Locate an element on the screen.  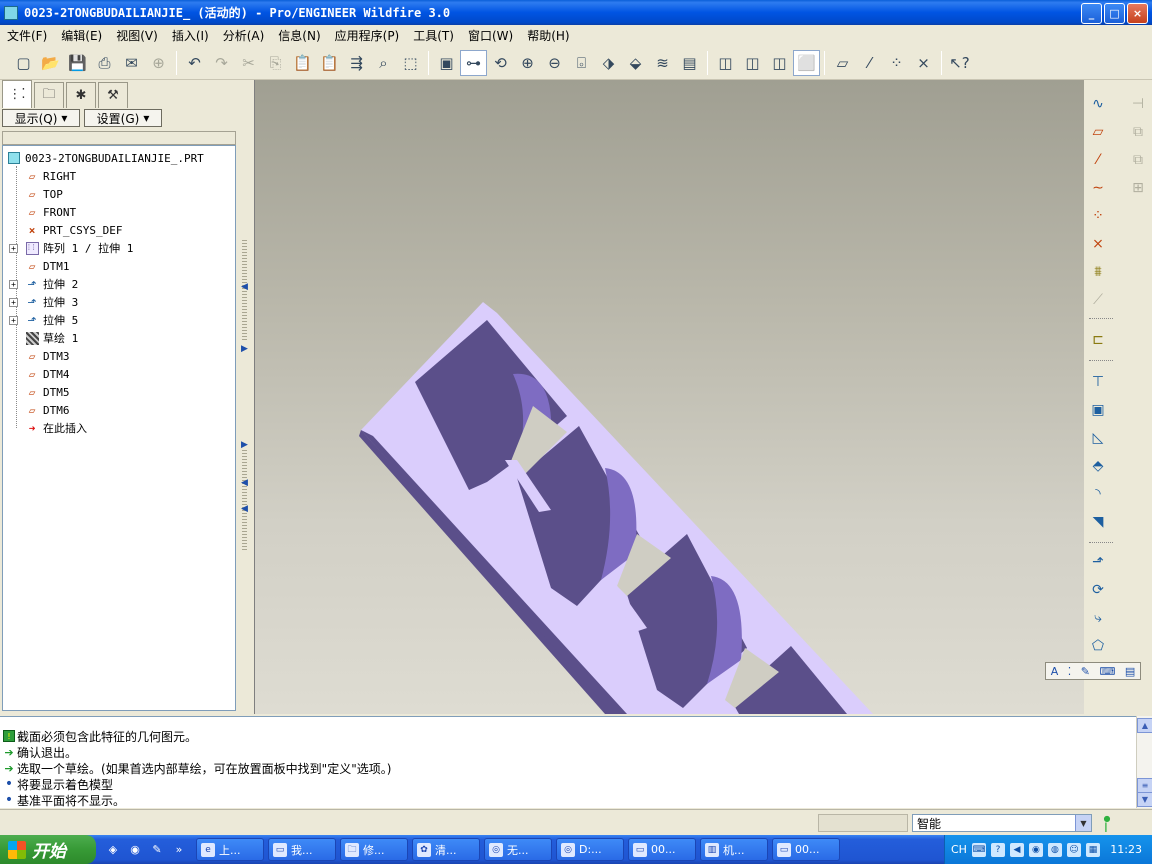
start-button: 开始 is located at coordinates (48, 849).